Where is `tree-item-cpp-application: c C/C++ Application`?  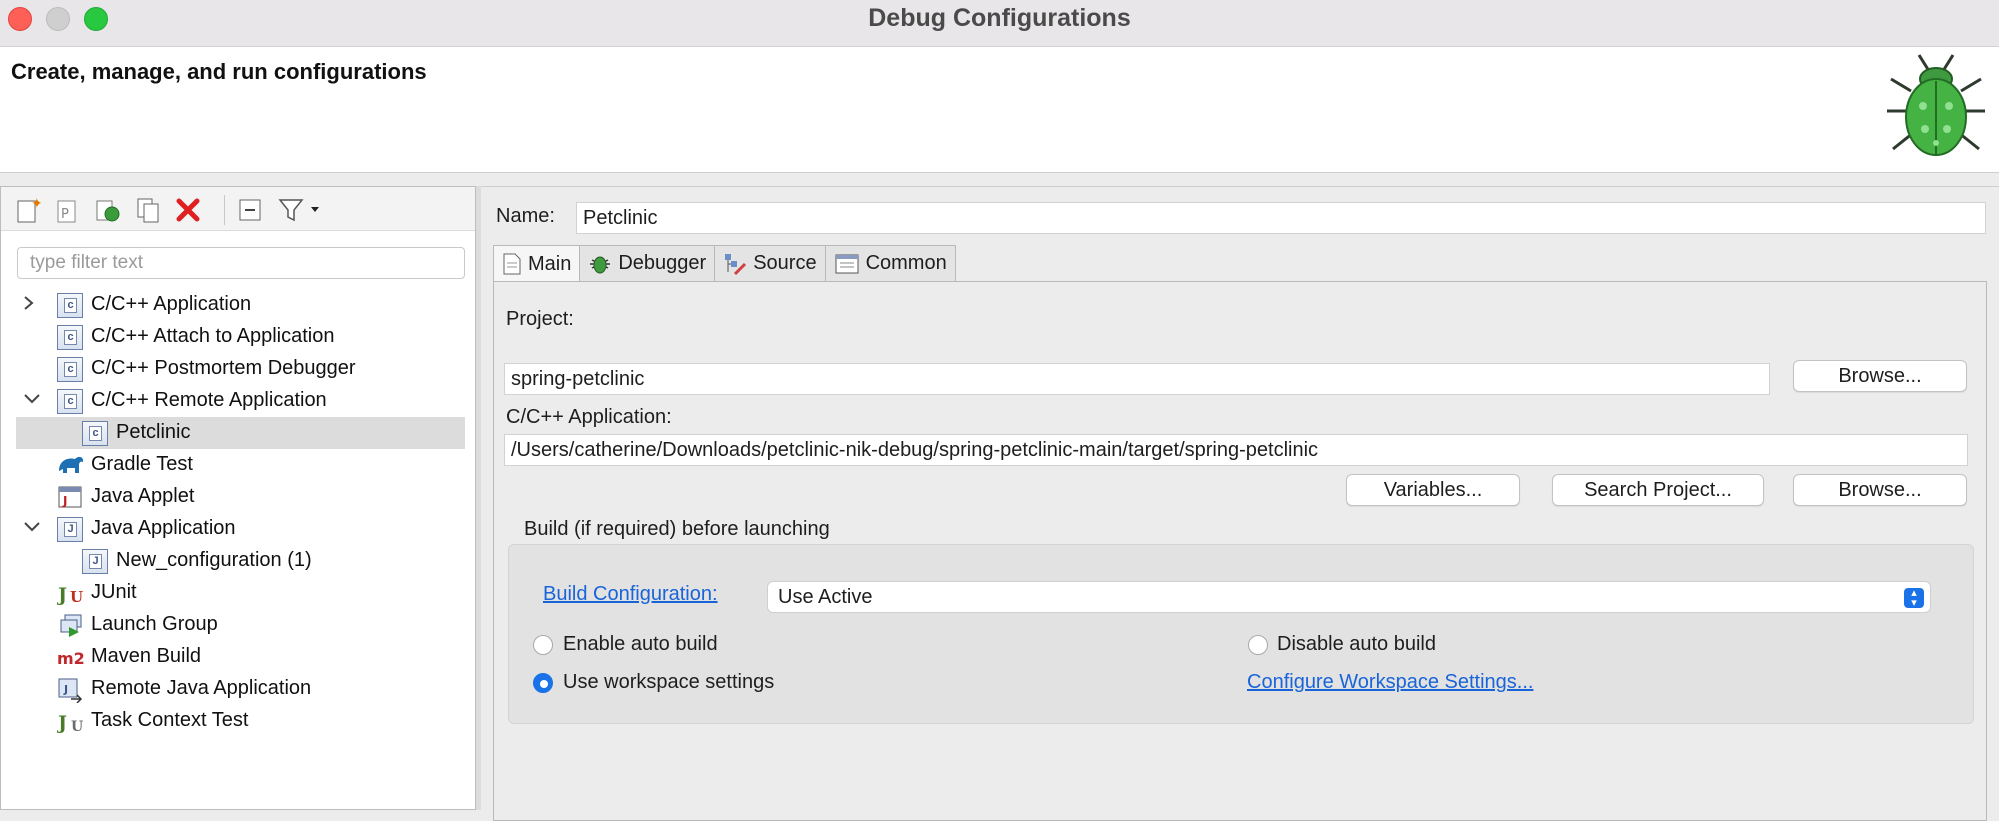
tree-item-cpp-application: c C/C++ Application is located at coordinates (240, 305).